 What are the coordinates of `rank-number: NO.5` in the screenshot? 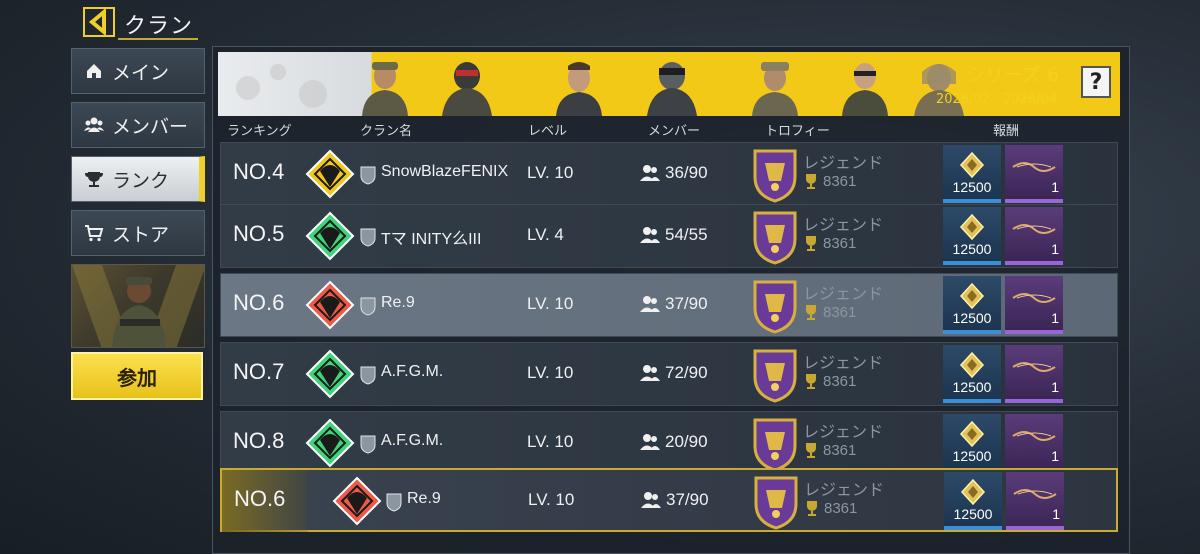 It's located at (259, 233).